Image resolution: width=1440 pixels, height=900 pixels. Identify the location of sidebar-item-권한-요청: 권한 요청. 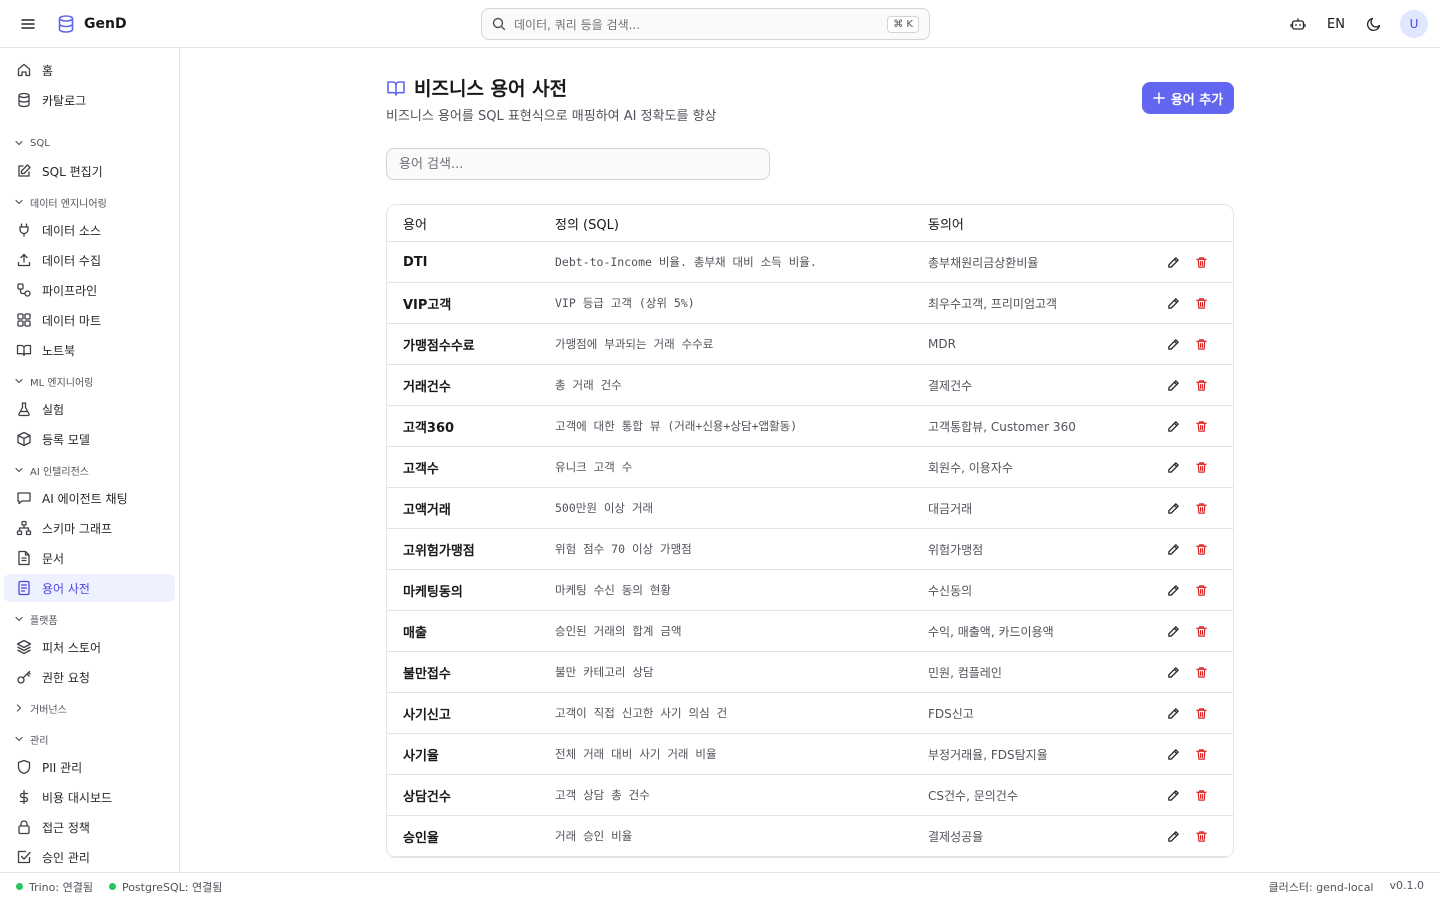
(89, 677).